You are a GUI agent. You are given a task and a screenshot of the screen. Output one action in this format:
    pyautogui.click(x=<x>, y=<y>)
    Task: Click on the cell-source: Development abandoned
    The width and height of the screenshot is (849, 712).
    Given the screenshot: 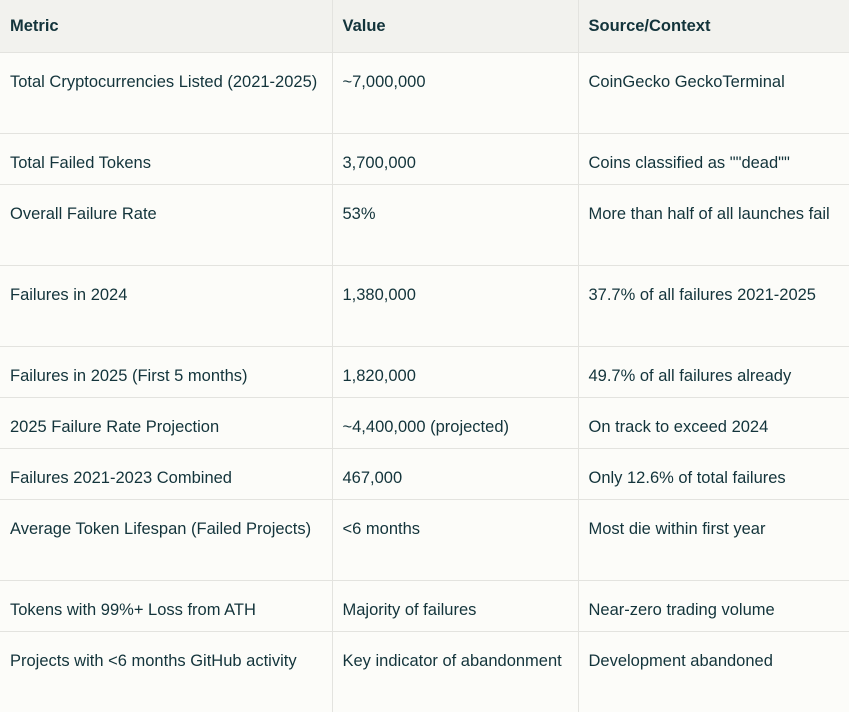 What is the action you would take?
    pyautogui.click(x=680, y=660)
    